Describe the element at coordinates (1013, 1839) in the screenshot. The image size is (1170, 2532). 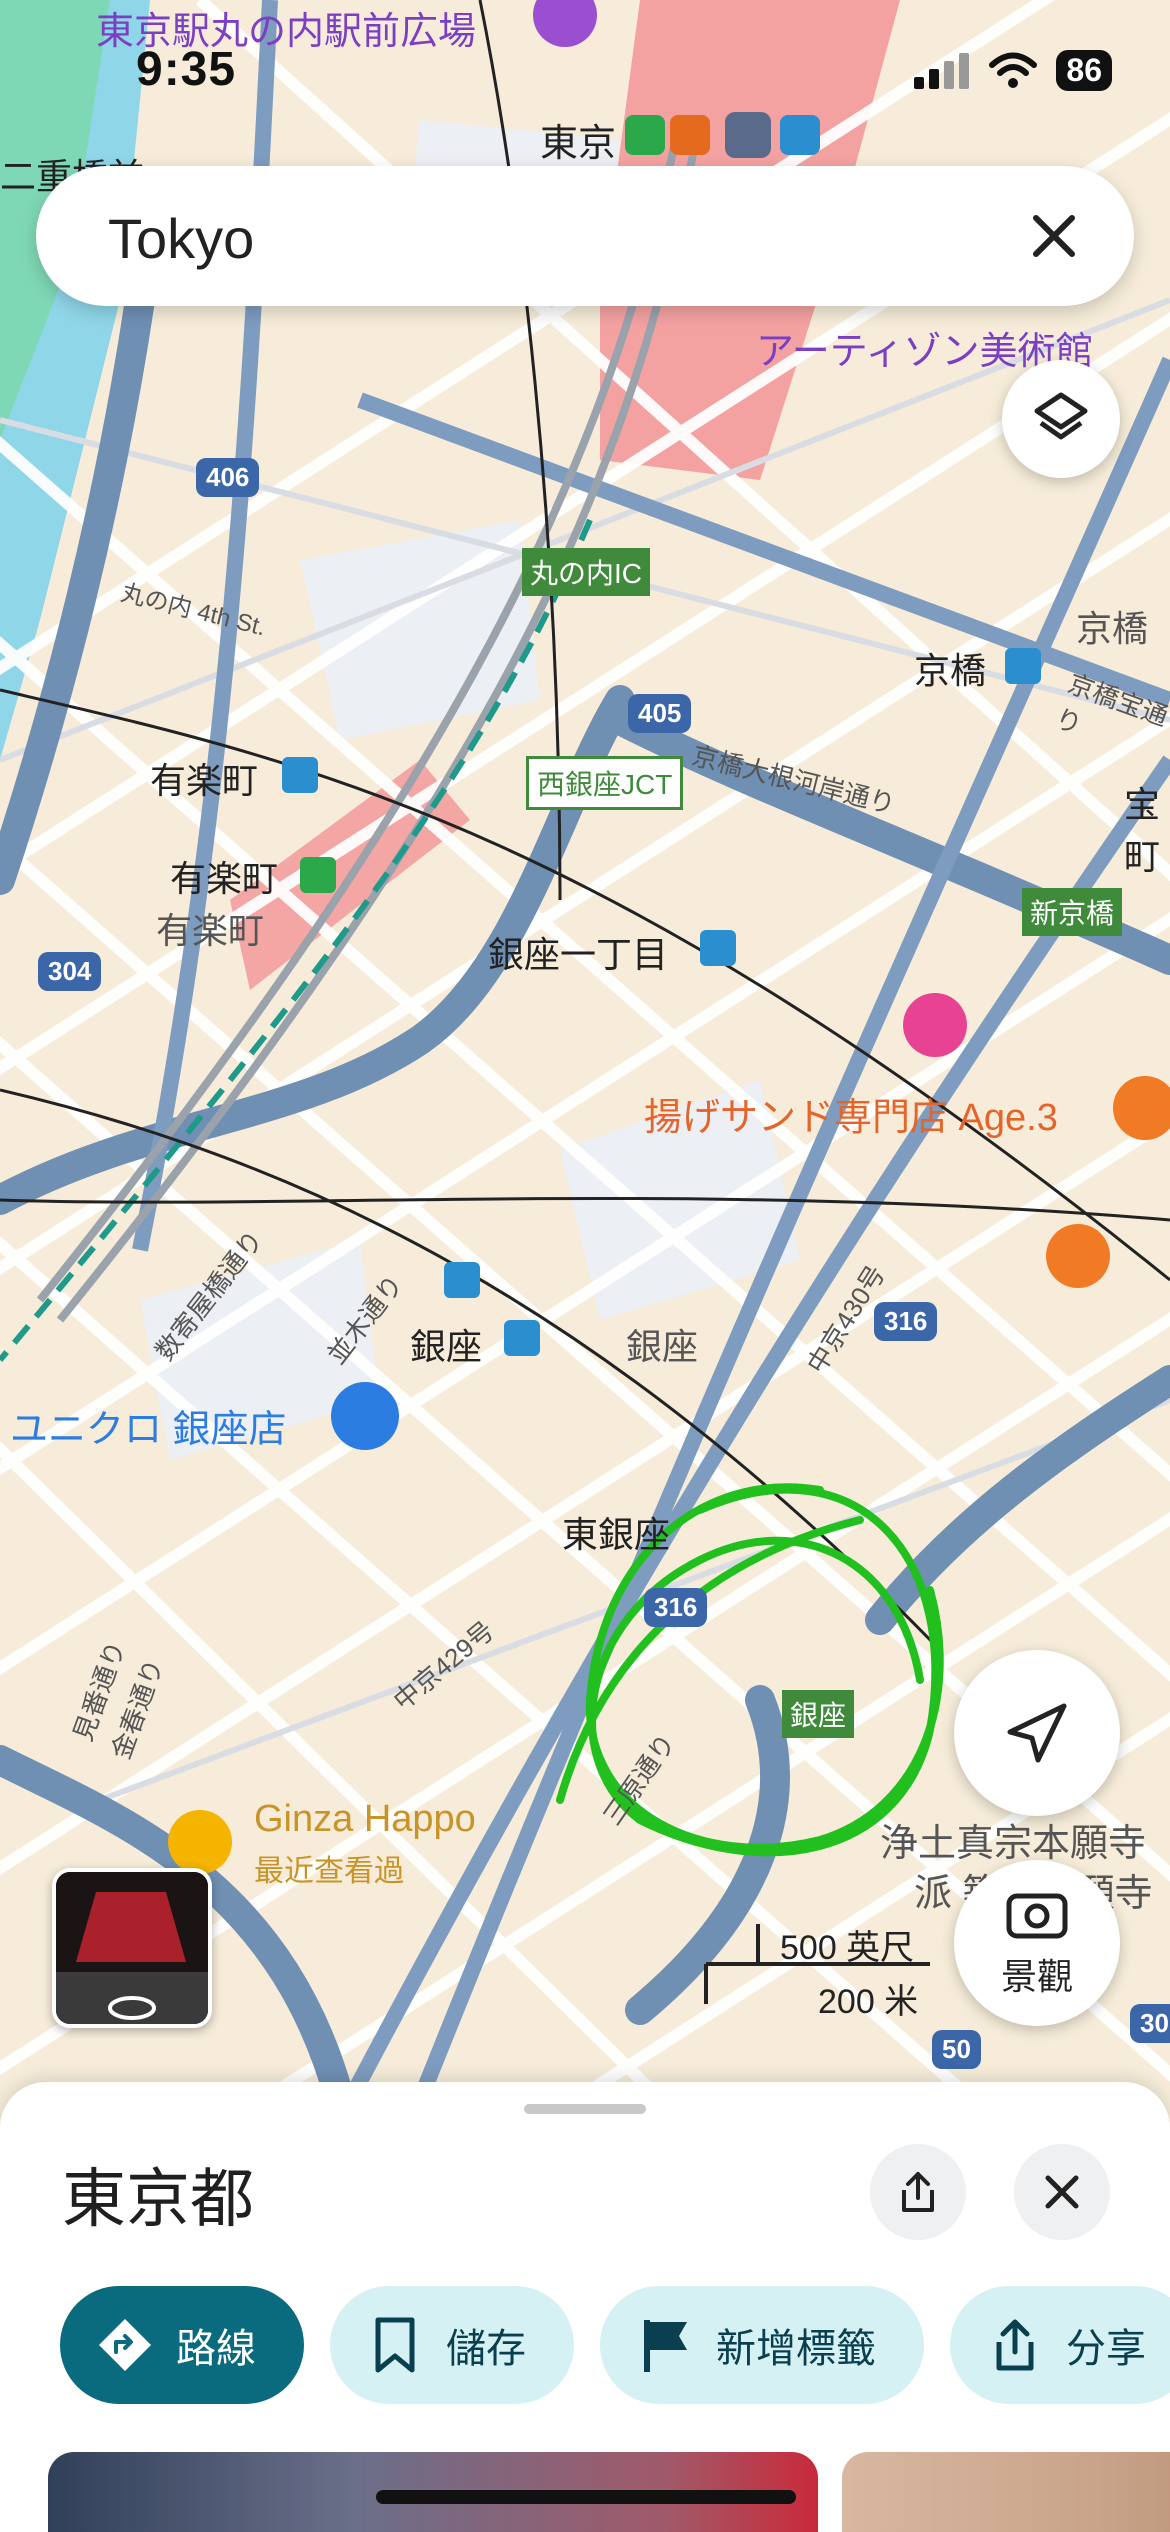
I see `map-label-hongwanji-1: 浄土真宗本願寺` at that location.